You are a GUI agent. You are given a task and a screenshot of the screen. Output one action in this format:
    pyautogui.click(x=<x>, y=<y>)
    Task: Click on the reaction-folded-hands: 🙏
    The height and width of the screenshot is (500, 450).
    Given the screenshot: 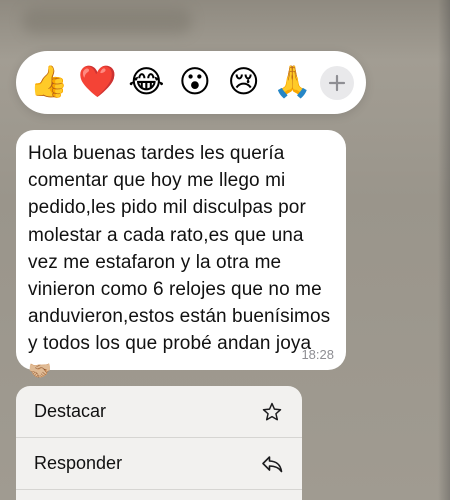 What is the action you would take?
    pyautogui.click(x=292, y=83)
    